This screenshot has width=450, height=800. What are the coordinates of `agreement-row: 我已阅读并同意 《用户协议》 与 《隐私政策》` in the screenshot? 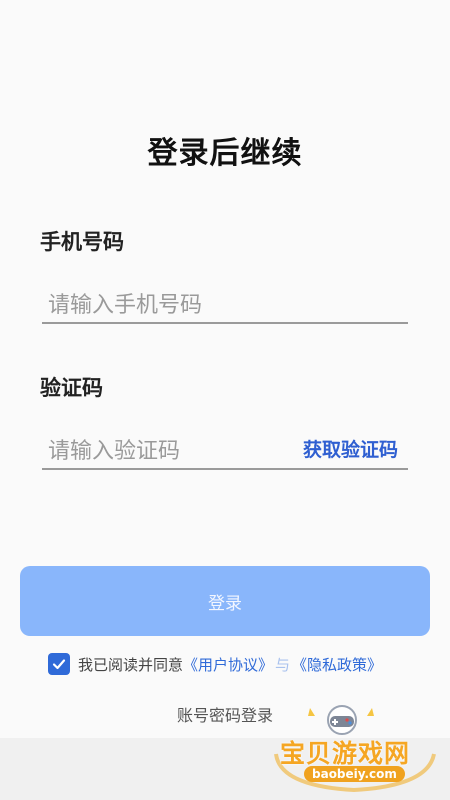 It's located at (215, 664).